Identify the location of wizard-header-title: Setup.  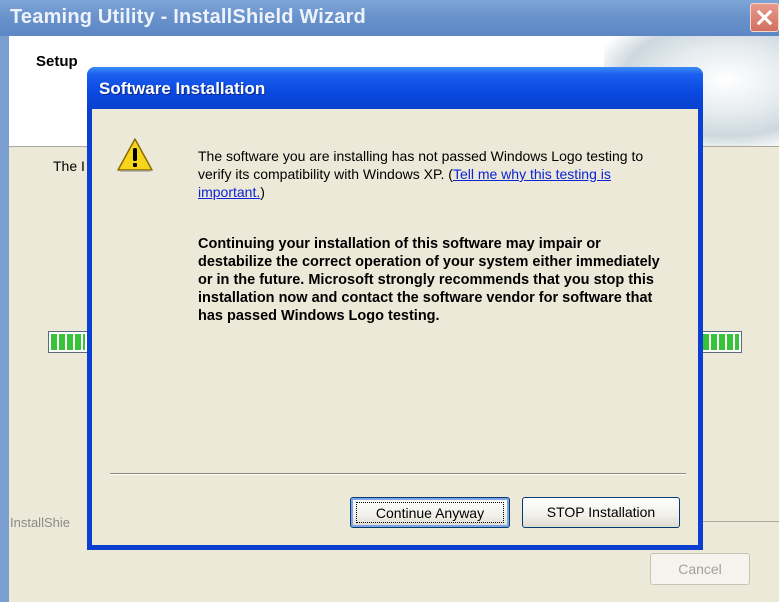
(57, 61).